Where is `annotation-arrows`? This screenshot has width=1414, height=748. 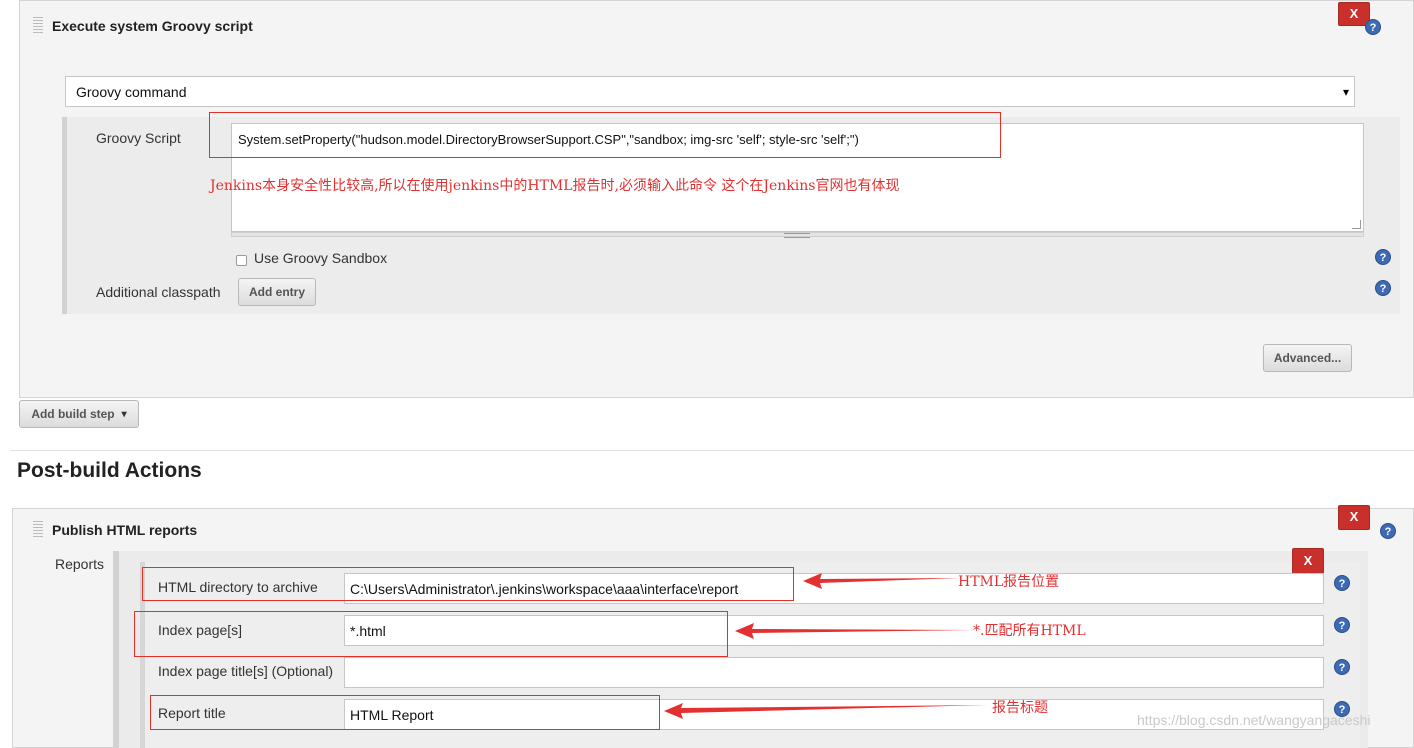 annotation-arrows is located at coordinates (826, 646).